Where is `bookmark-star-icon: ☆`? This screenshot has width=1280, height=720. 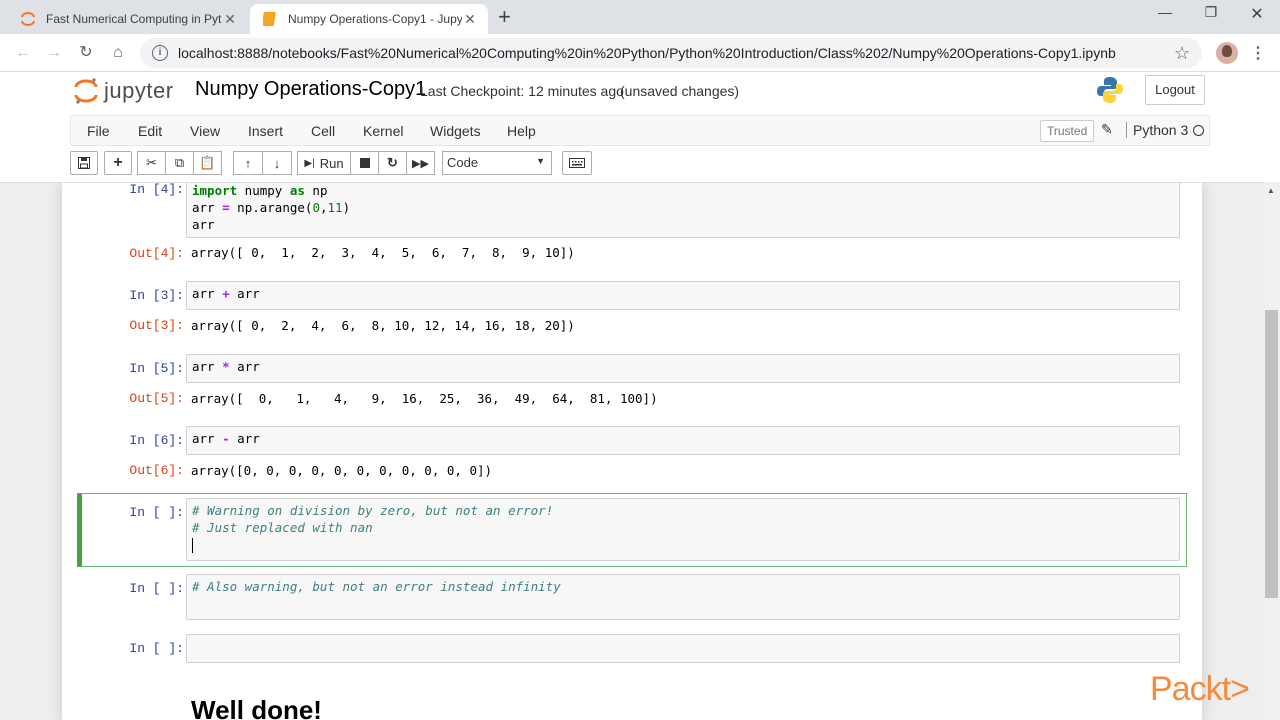 bookmark-star-icon: ☆ is located at coordinates (1182, 53).